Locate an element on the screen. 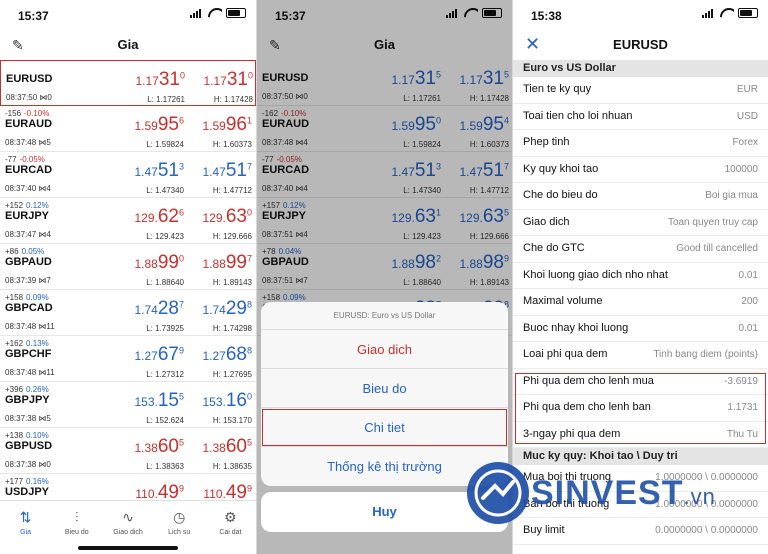 Image resolution: width=768 pixels, height=554 pixels. ask-price: 129.630 is located at coordinates (222, 217).